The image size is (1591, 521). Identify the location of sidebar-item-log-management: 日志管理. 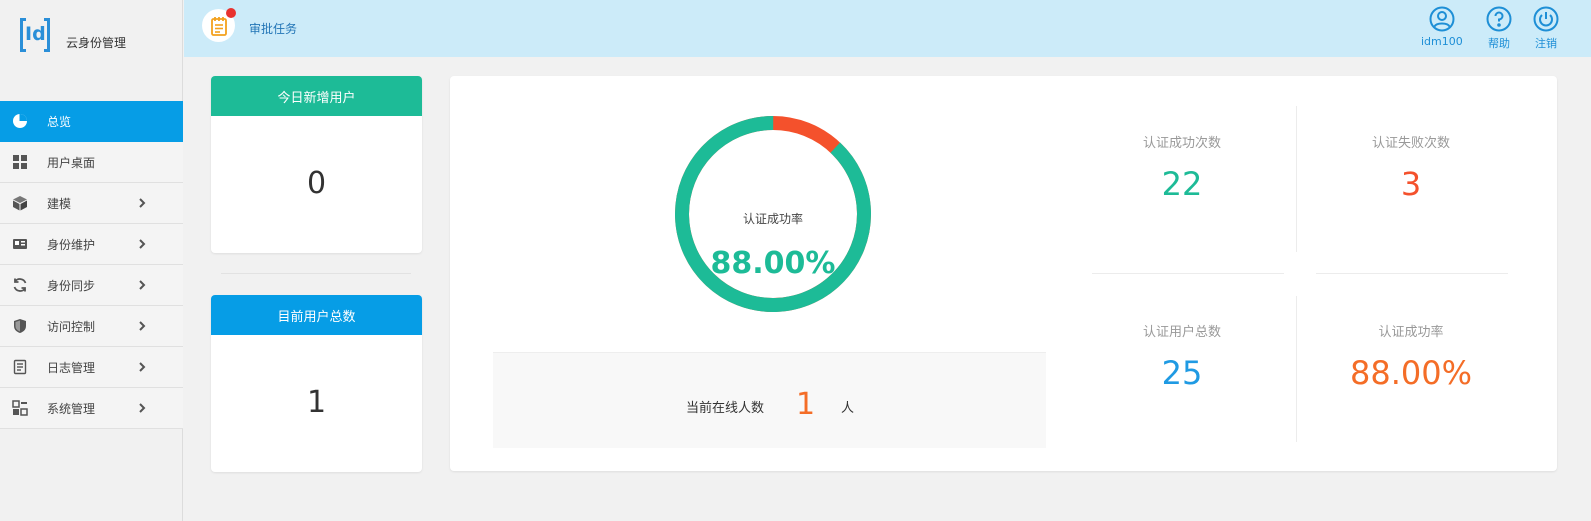
(91, 367).